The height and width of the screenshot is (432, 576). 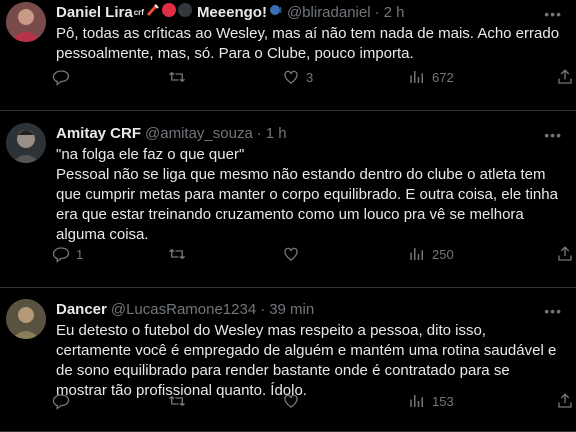 I want to click on author-name: Amitay CRF, so click(x=98, y=133).